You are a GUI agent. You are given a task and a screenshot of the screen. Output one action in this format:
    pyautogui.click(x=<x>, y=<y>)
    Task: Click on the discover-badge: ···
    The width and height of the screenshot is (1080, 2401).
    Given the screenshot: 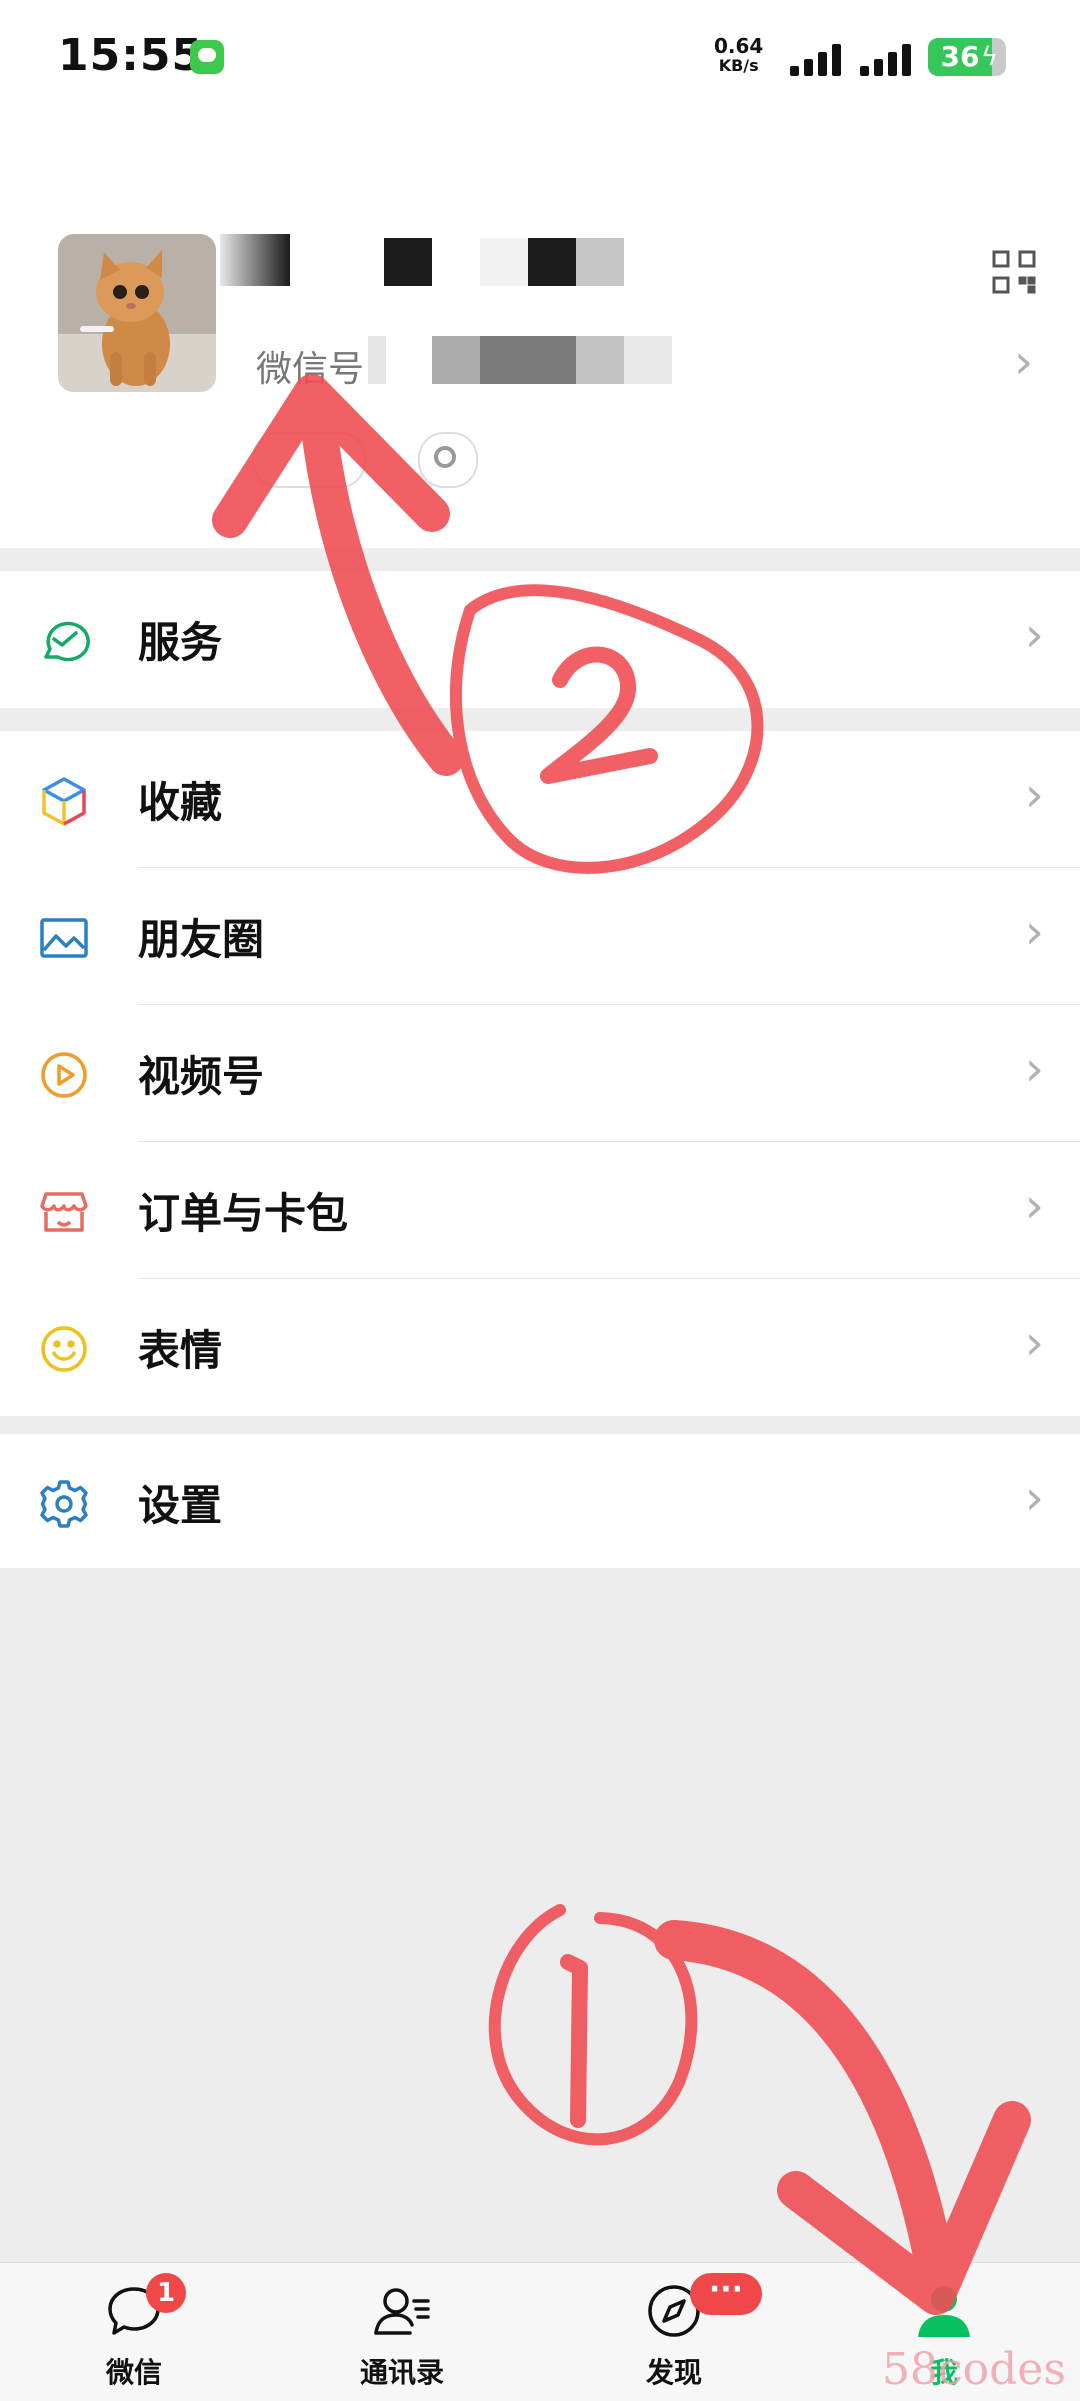 What is the action you would take?
    pyautogui.click(x=726, y=2294)
    